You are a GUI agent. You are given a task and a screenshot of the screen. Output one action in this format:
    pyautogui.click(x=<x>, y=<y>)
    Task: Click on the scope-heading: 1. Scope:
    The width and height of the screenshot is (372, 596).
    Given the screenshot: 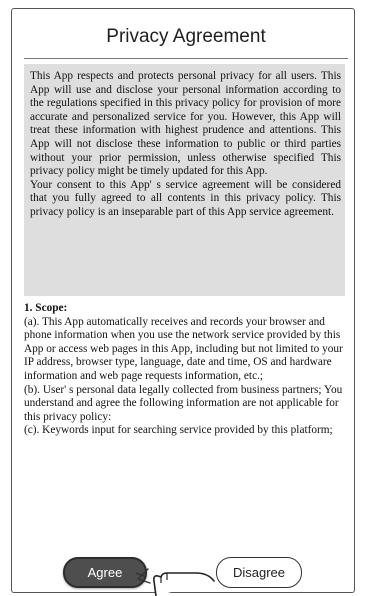 What is the action you would take?
    pyautogui.click(x=46, y=308)
    